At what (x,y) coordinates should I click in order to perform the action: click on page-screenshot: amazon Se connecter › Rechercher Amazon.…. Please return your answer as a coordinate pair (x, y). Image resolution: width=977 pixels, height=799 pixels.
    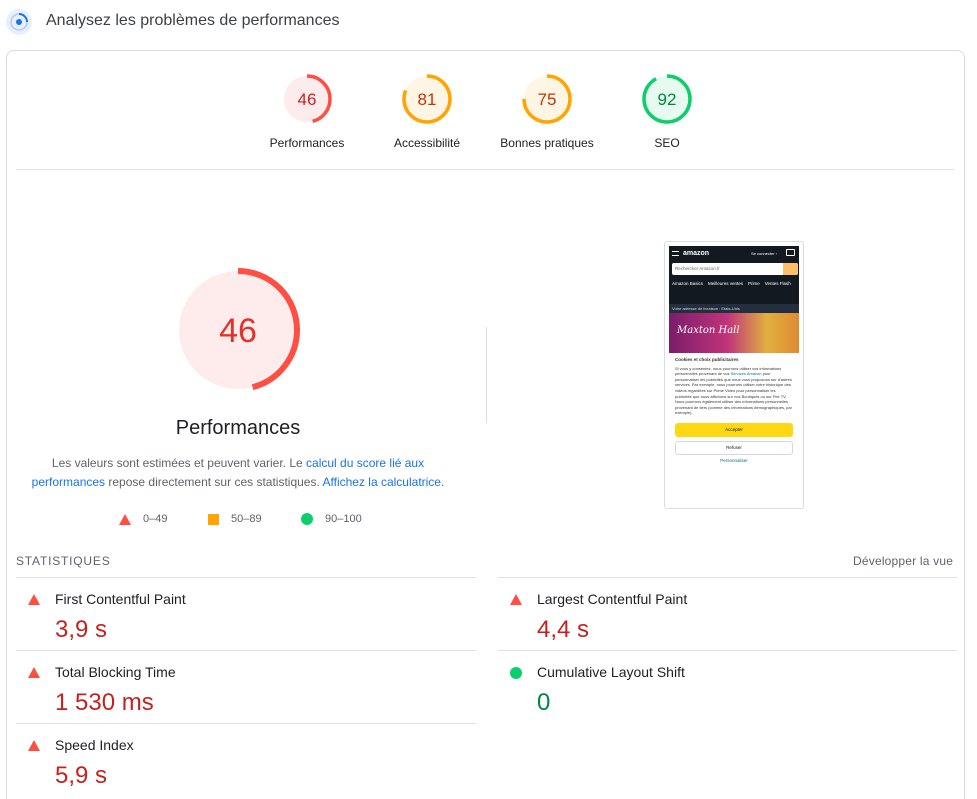
    Looking at the image, I should click on (734, 375).